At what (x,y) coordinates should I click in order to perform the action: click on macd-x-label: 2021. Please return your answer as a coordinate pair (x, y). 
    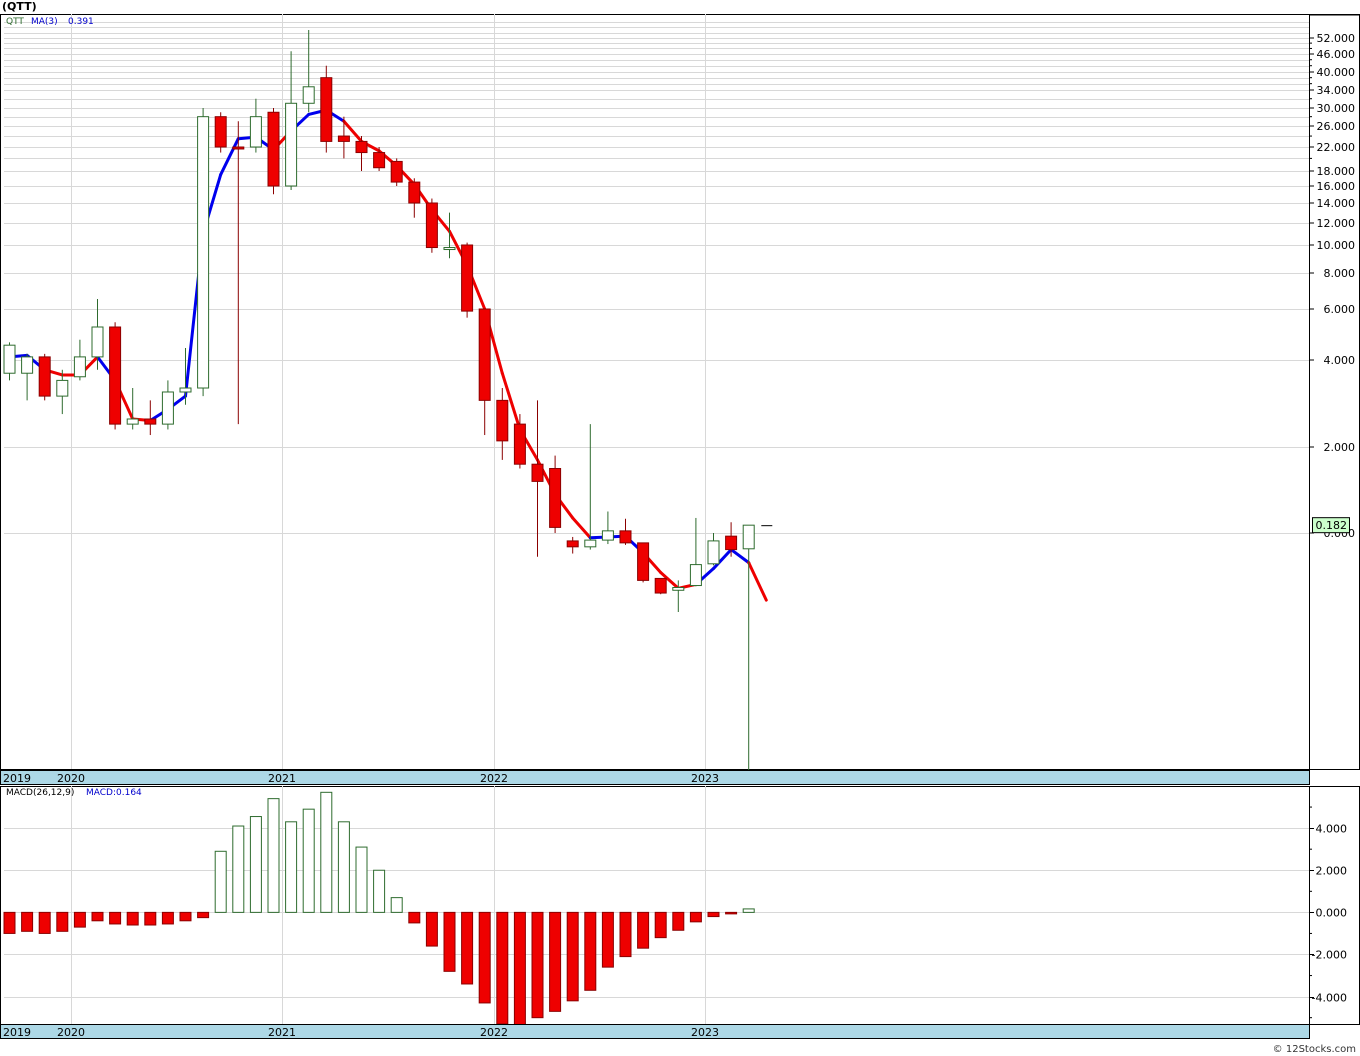
    Looking at the image, I should click on (282, 1032).